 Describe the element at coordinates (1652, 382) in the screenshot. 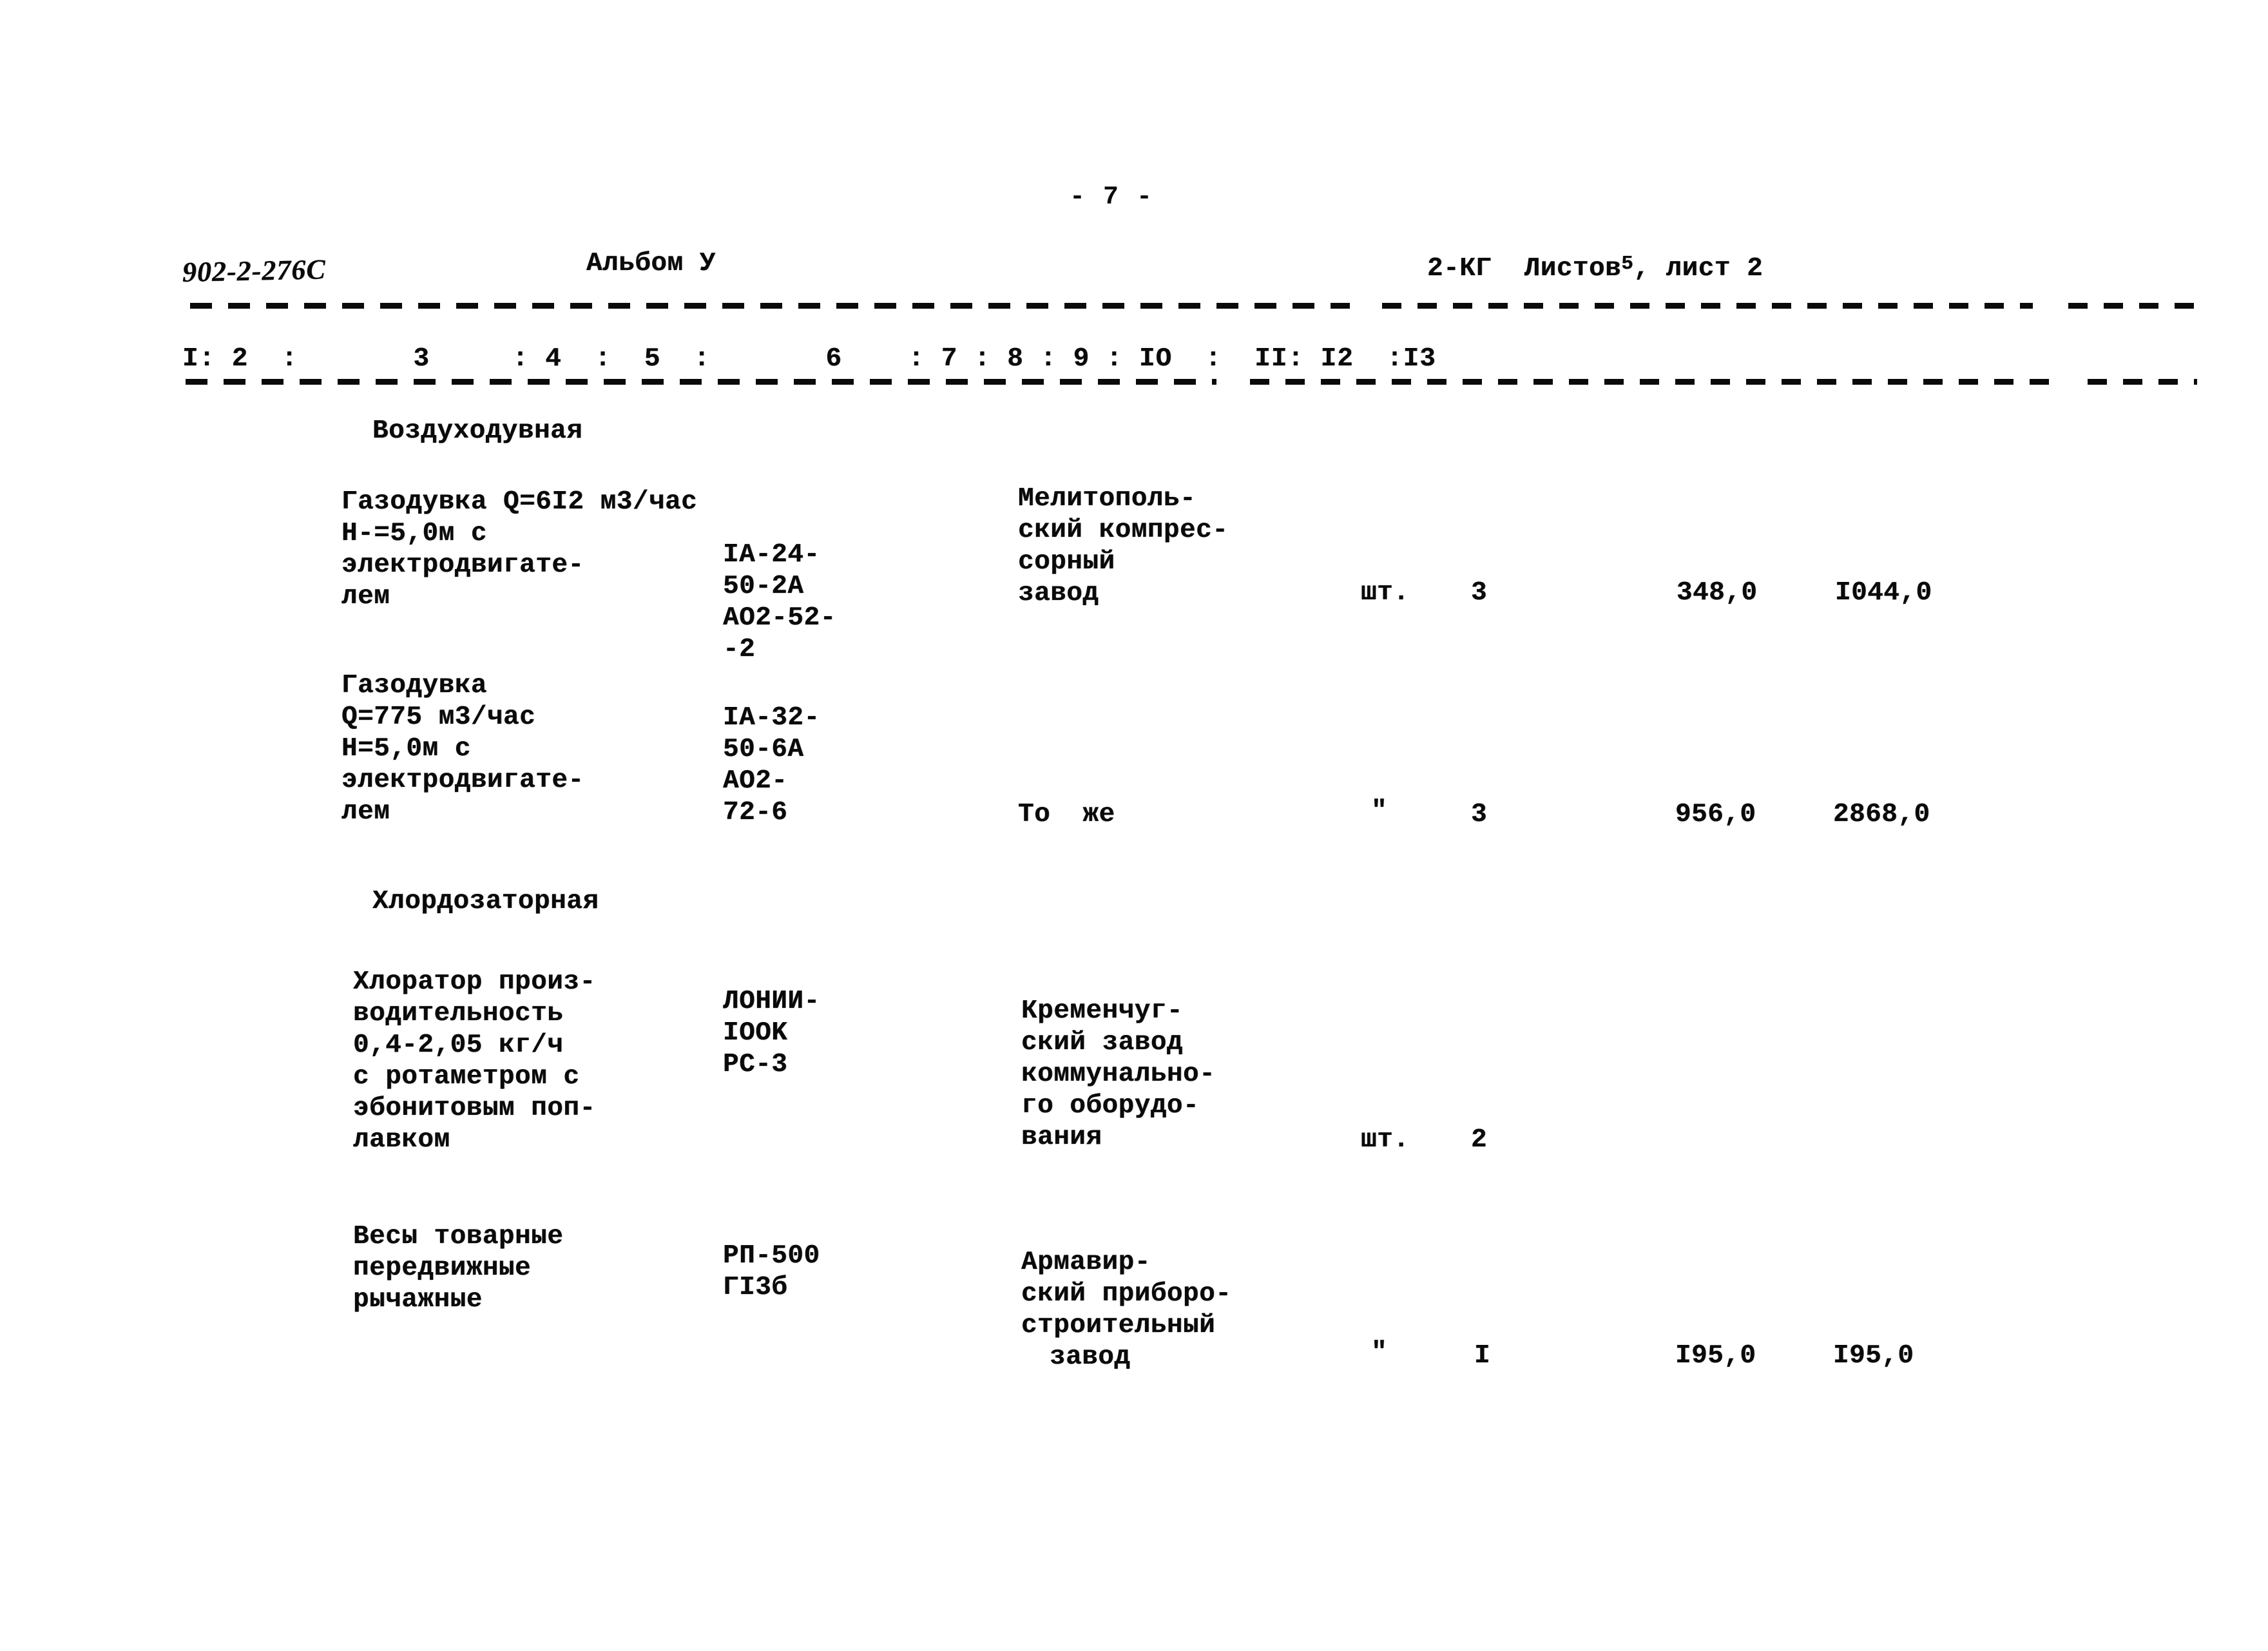

I see `column-header-dashed-rule-right` at that location.